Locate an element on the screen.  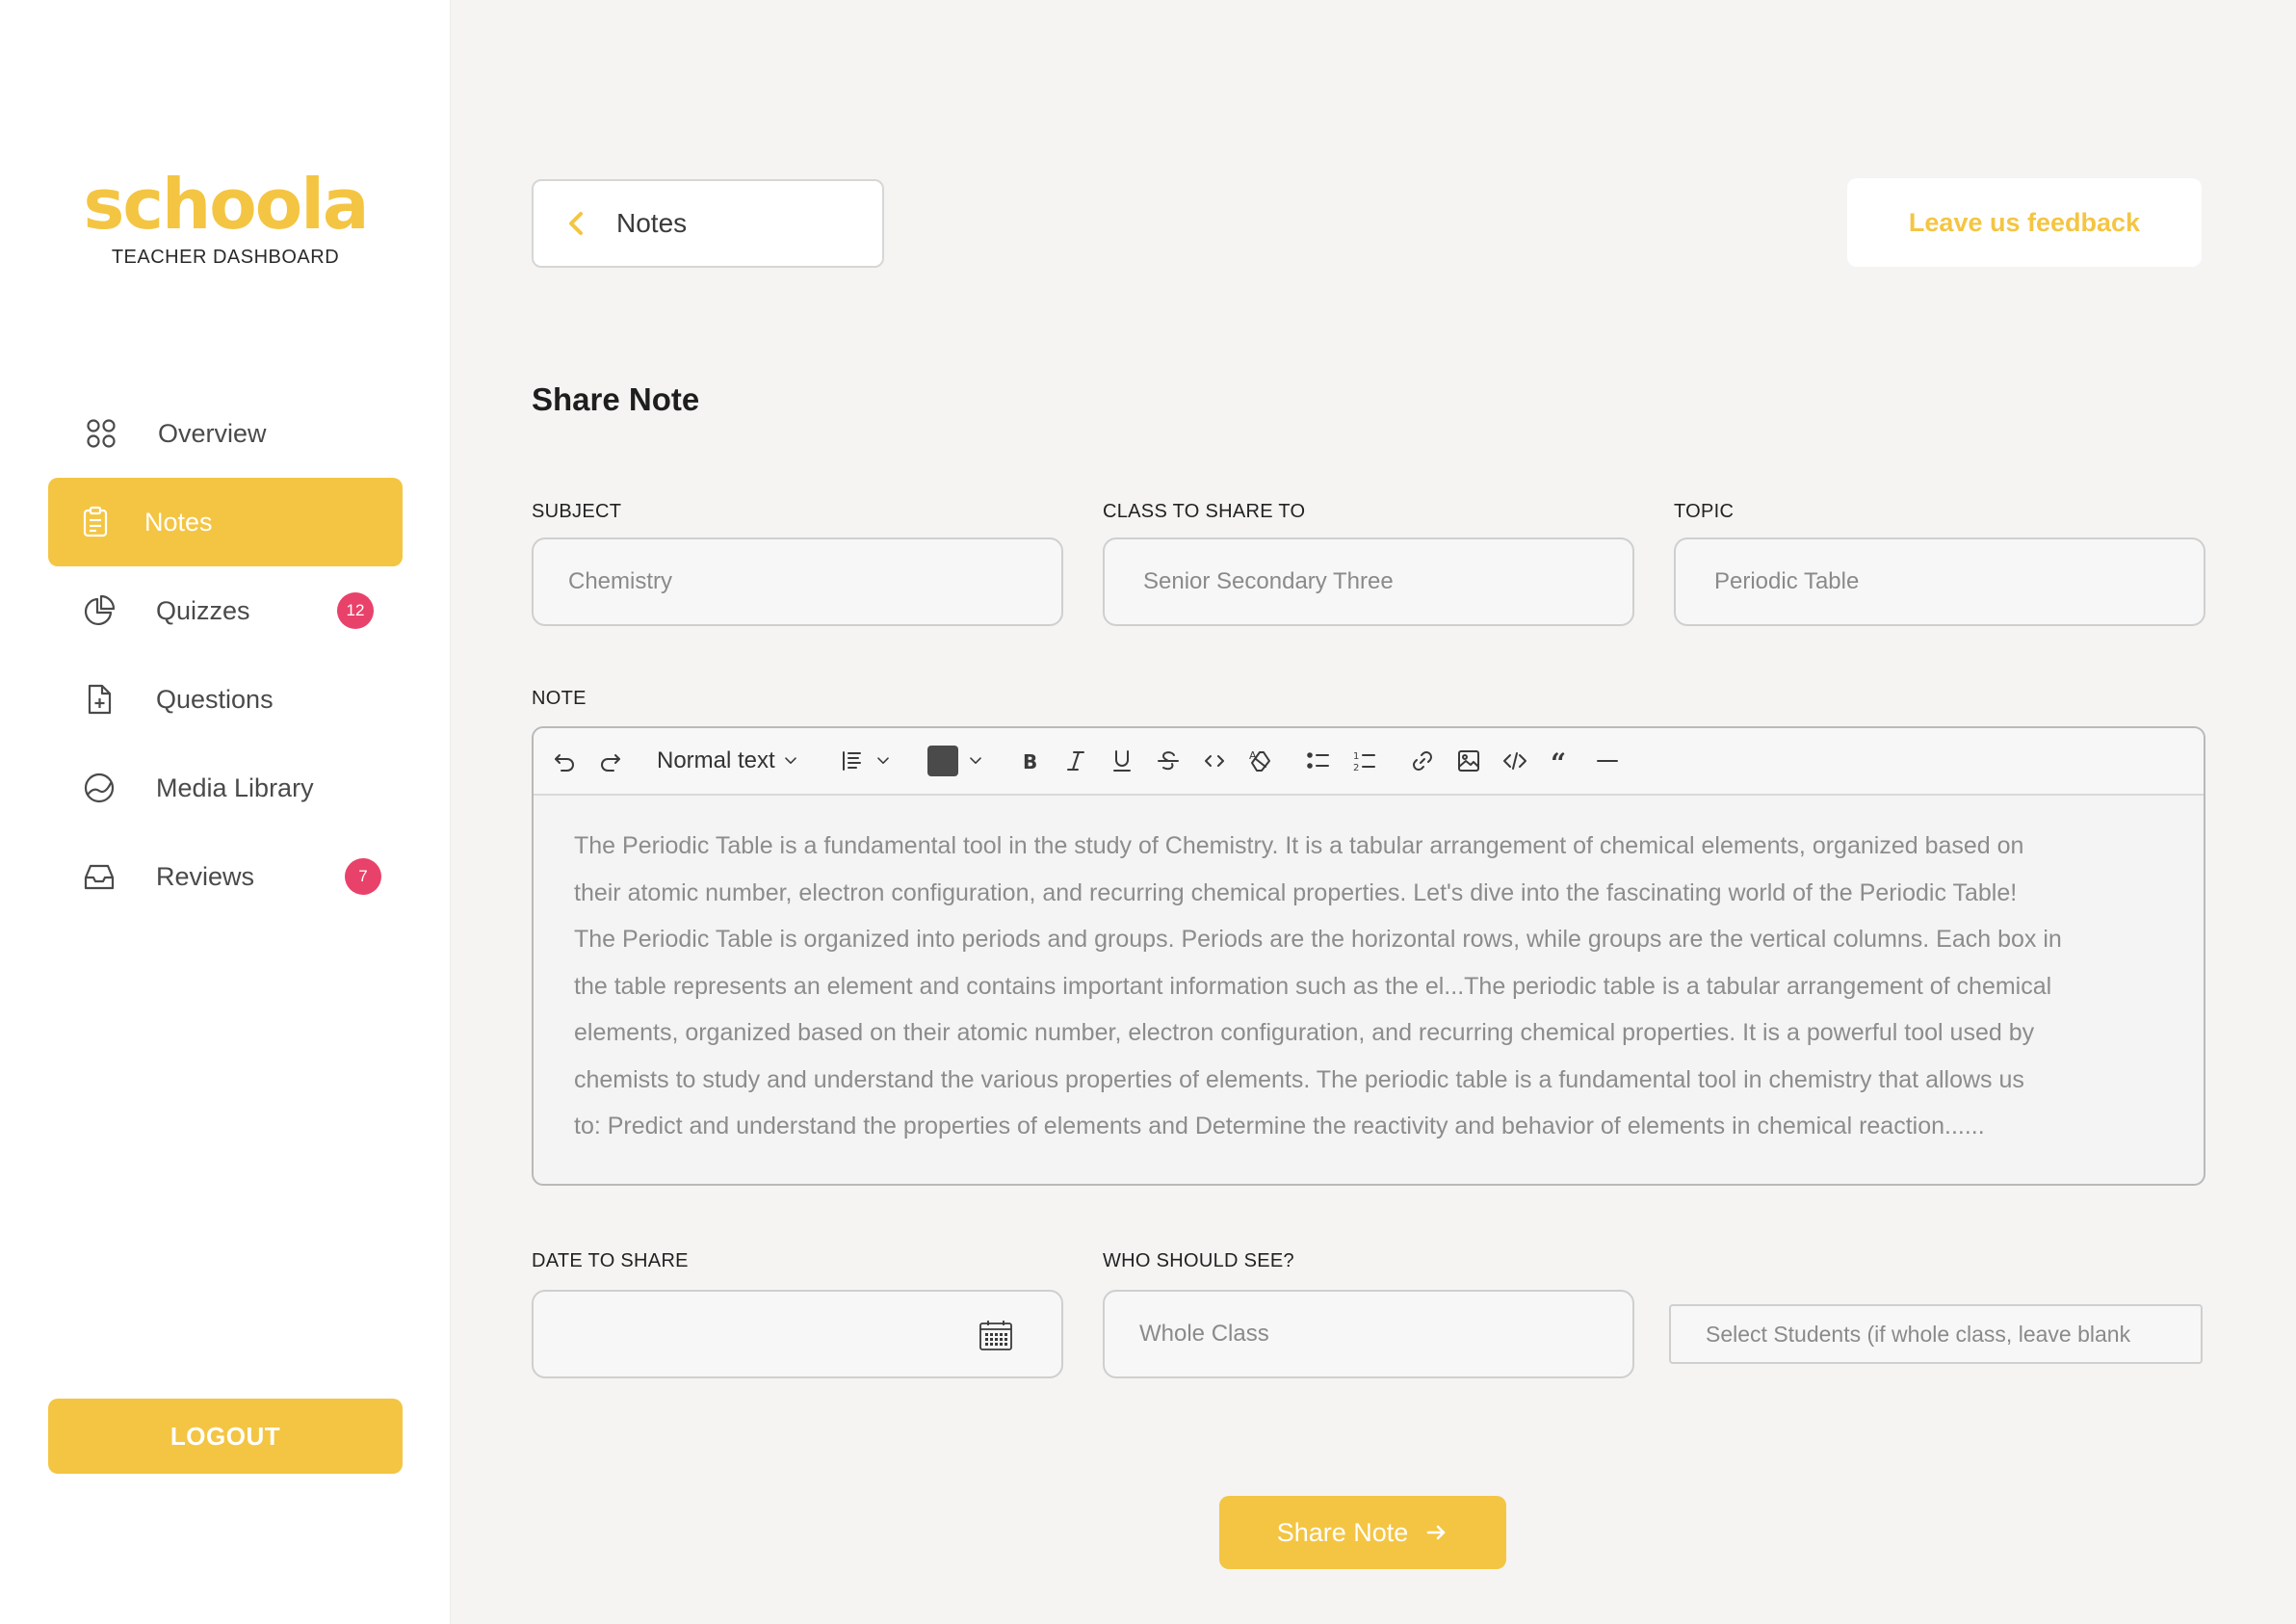
pie-chart-icon is located at coordinates (99, 610).